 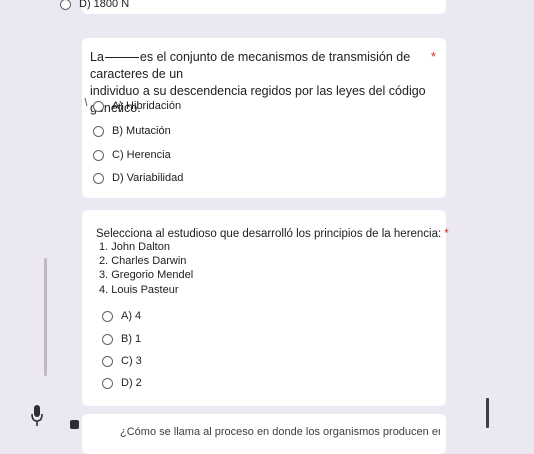 I want to click on list-item: 4. Louis Pasteur, so click(x=139, y=290).